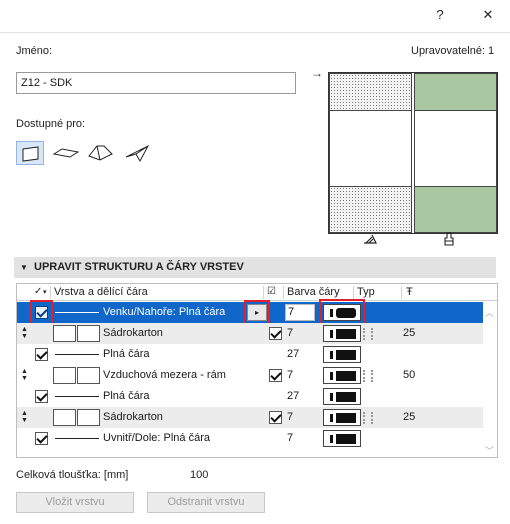 The height and width of the screenshot is (524, 510). Describe the element at coordinates (72, 475) in the screenshot. I see `total-thickness-label: Celková tloušťka: [mm]` at that location.